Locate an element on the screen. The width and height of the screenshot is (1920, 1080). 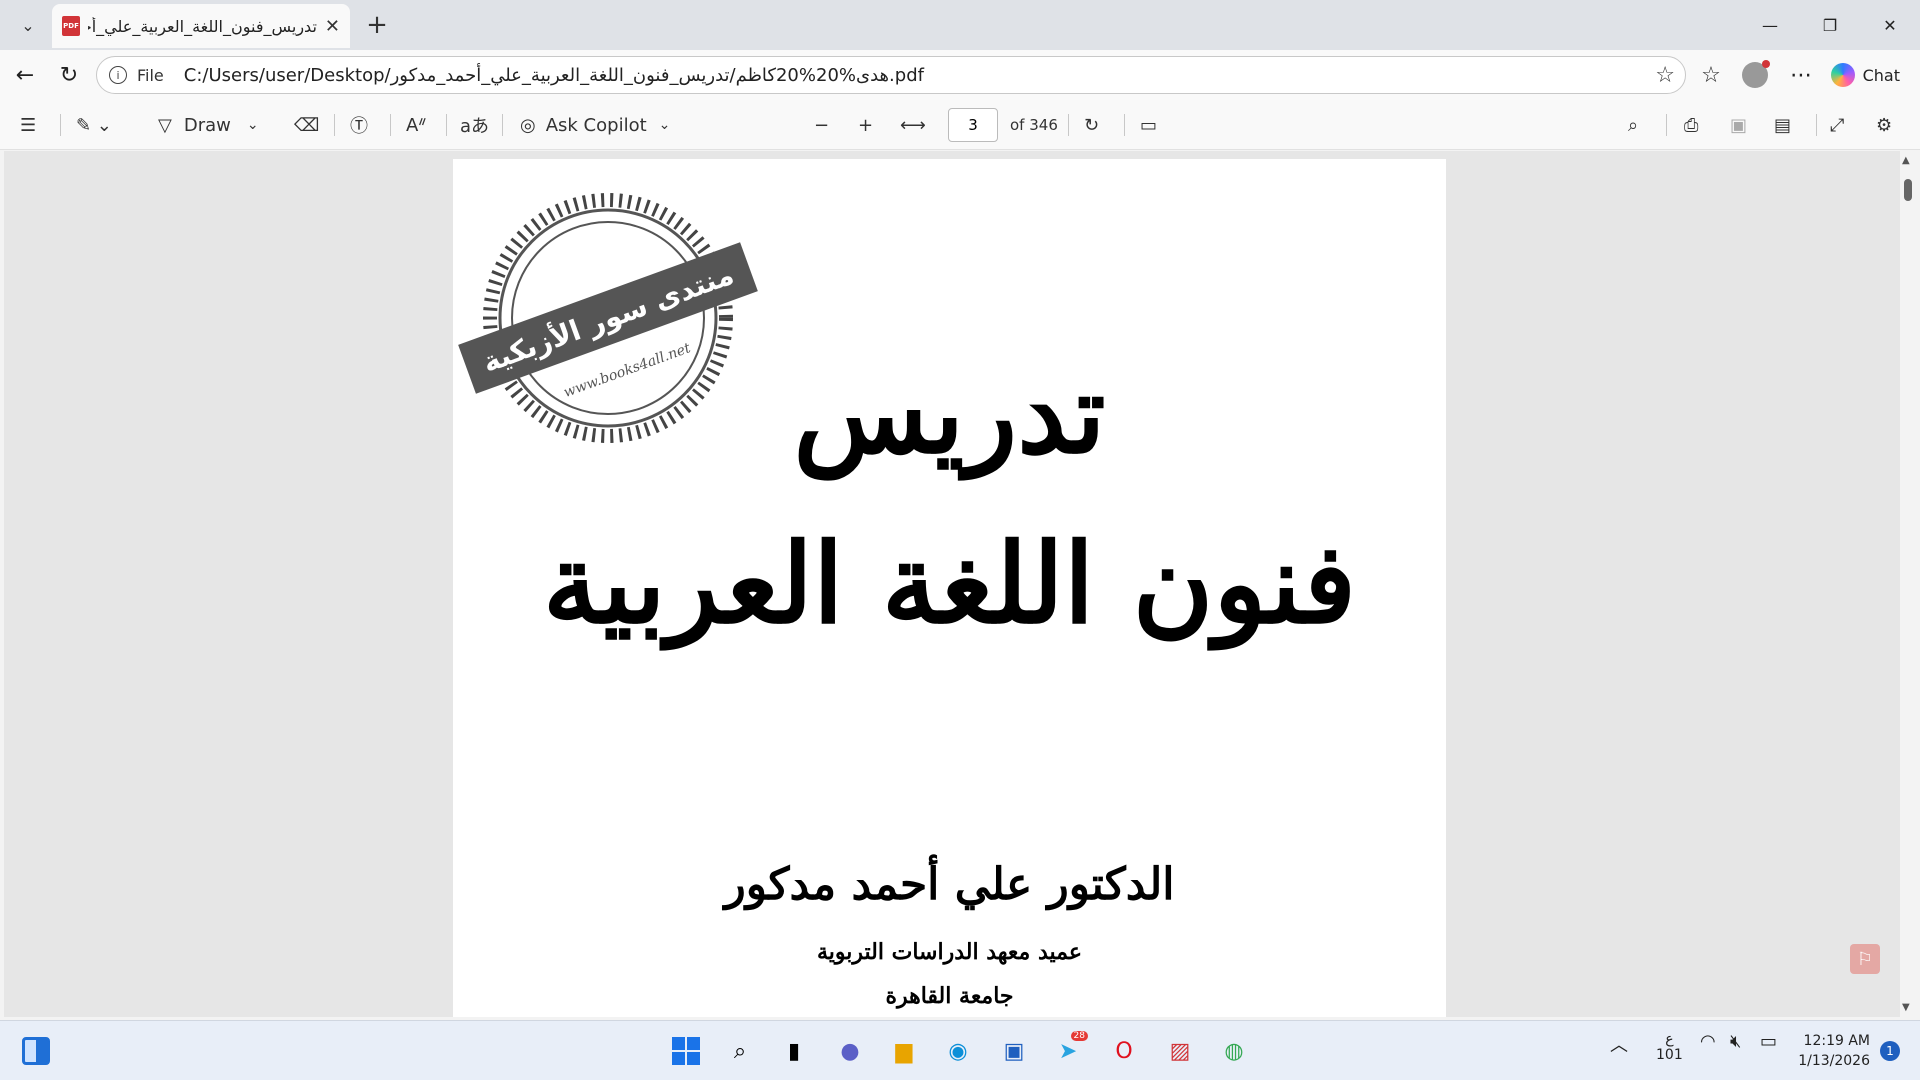
task-view-icon: ▮ is located at coordinates (794, 1051).